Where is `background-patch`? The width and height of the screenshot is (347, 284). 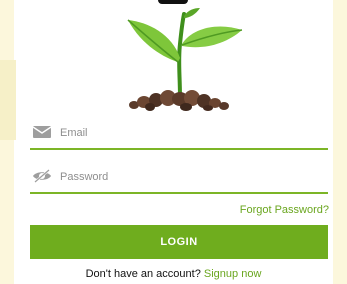
background-patch is located at coordinates (8, 100).